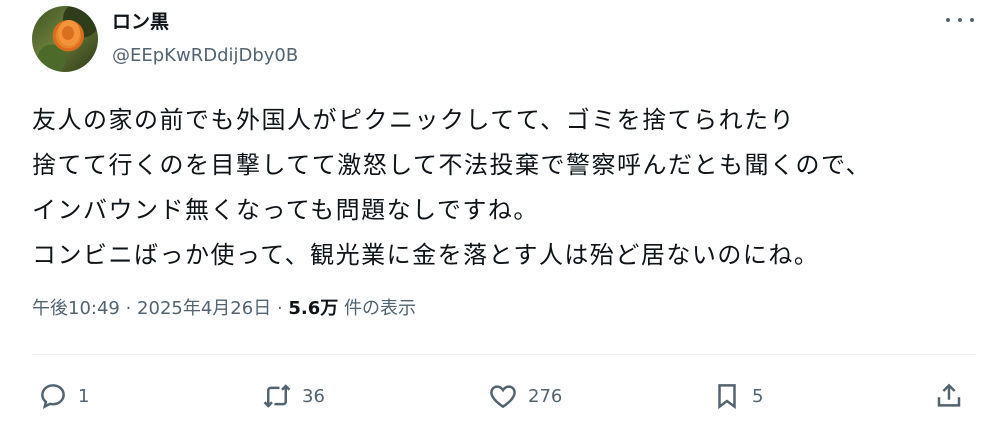  What do you see at coordinates (84, 396) in the screenshot?
I see `reply-count: 1` at bounding box center [84, 396].